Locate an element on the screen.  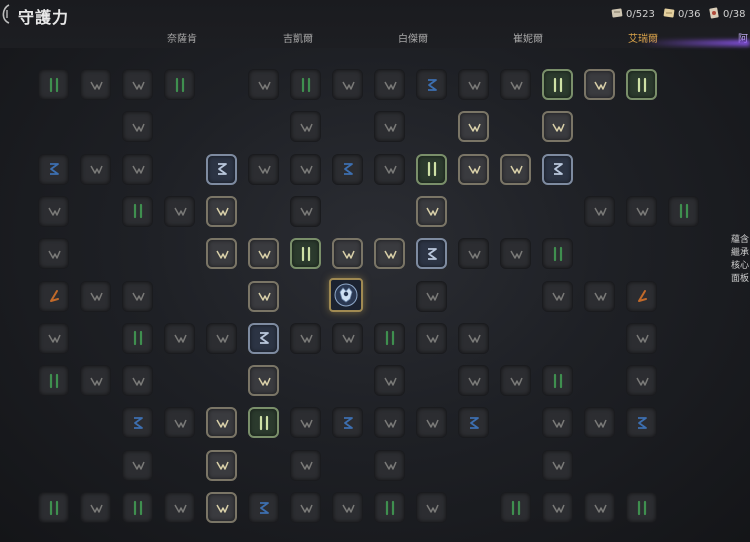
center-crest-node is located at coordinates (346, 295).